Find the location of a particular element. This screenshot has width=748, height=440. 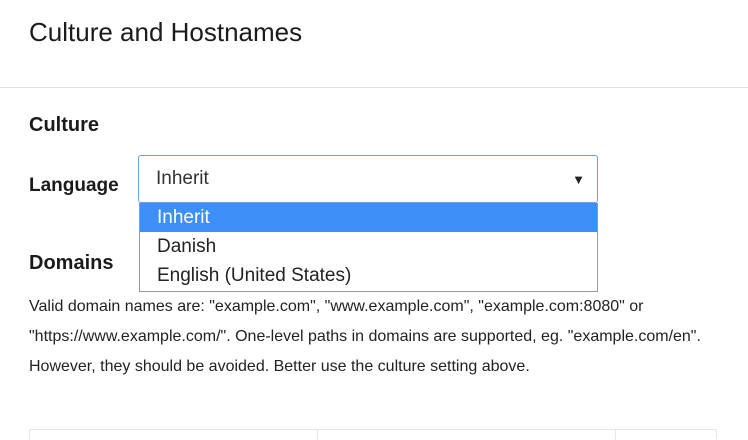

language-option-danish: Danish is located at coordinates (368, 246).